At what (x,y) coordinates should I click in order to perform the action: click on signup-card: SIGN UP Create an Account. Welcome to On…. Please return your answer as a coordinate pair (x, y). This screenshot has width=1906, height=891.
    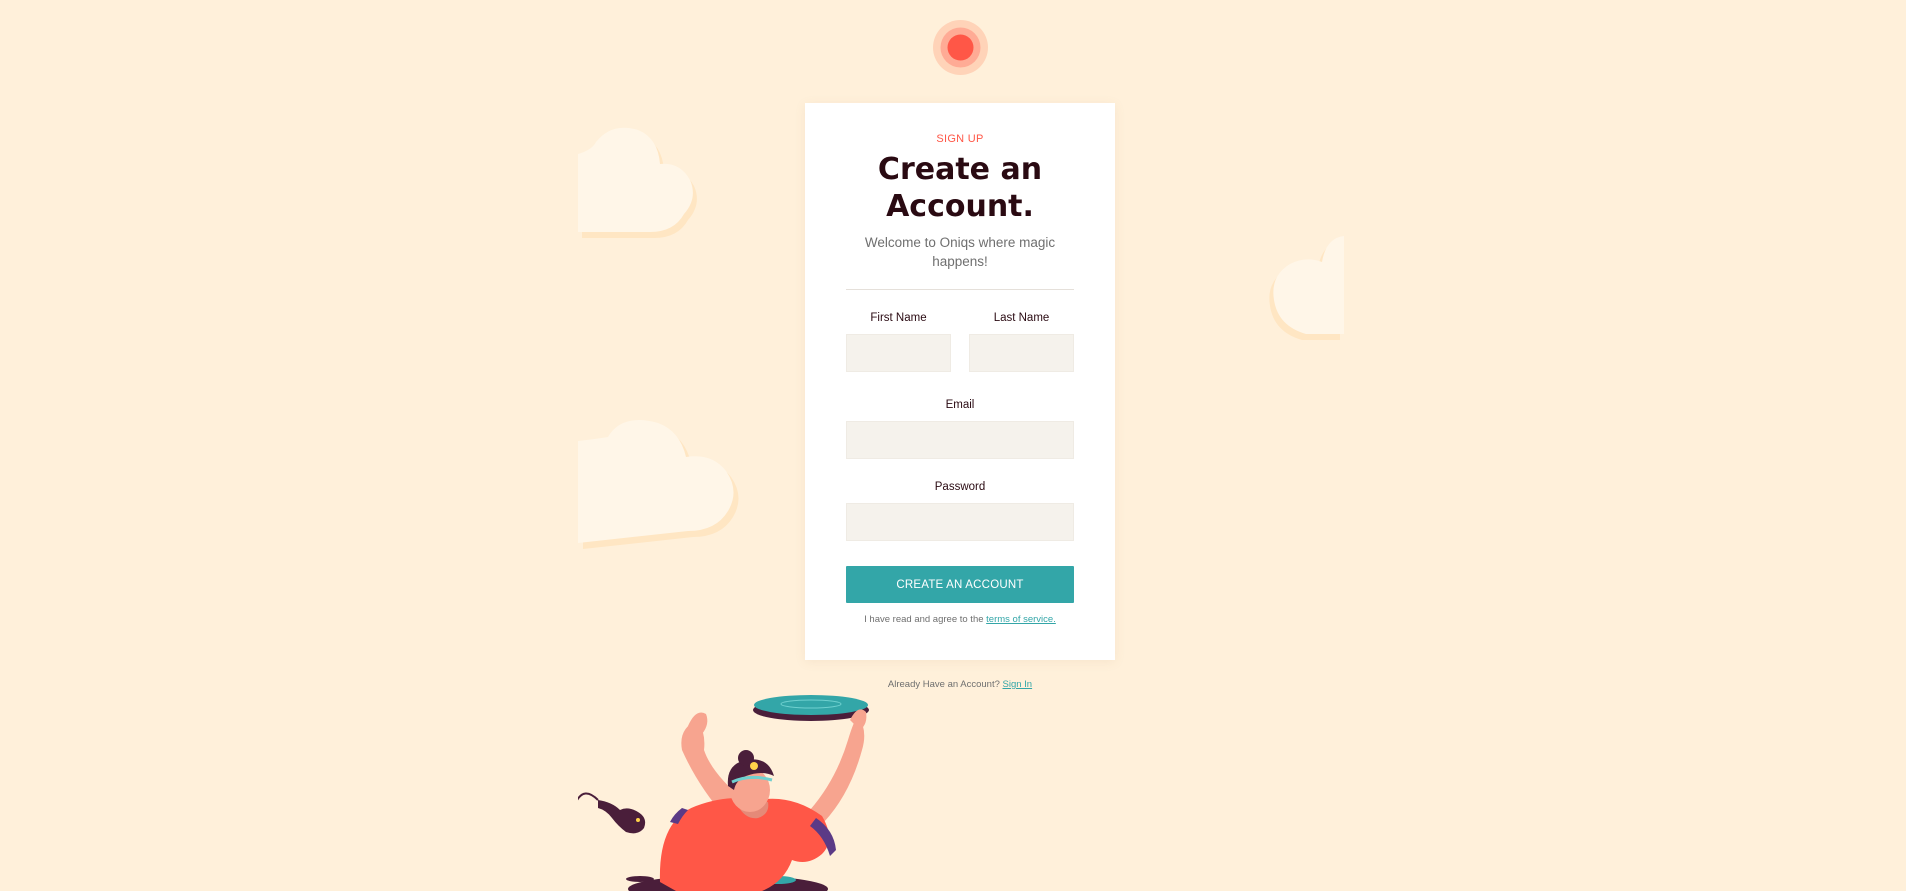
    Looking at the image, I should click on (960, 381).